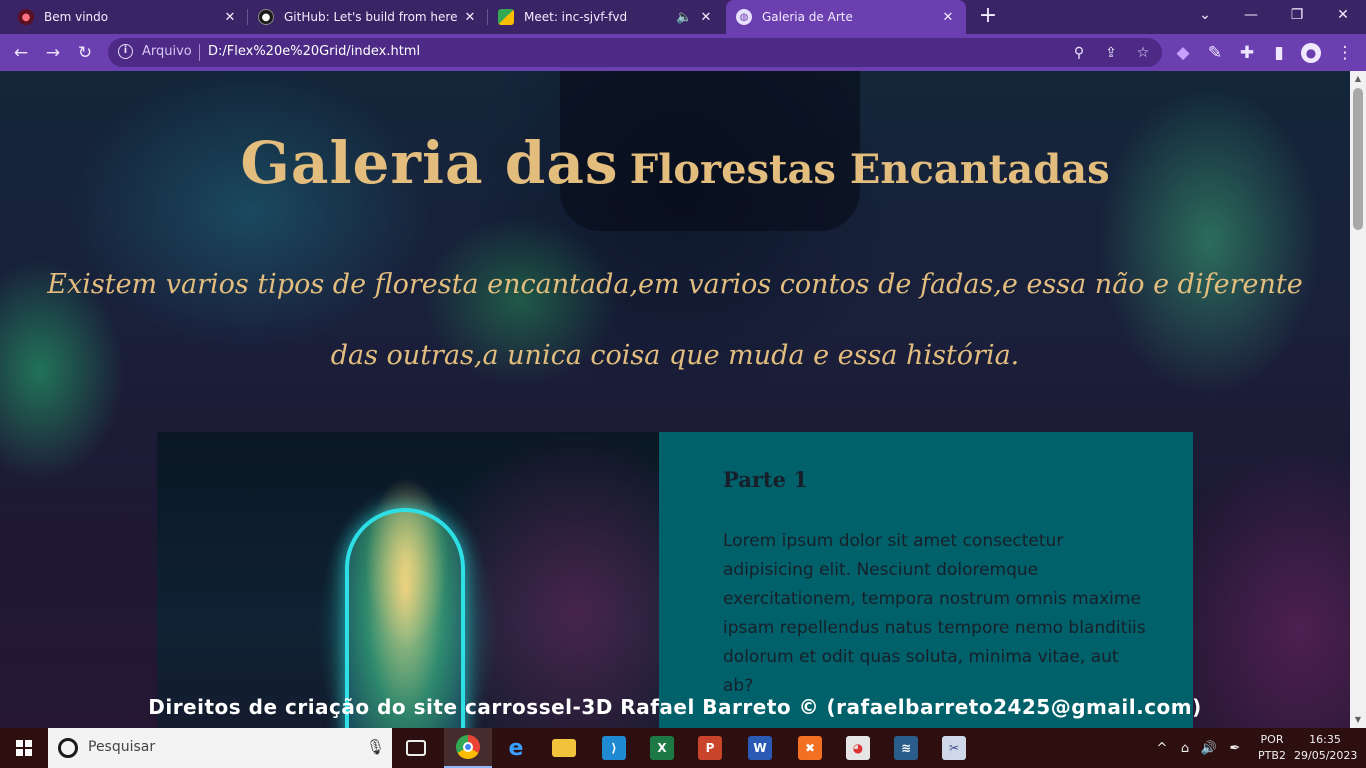  Describe the element at coordinates (1111, 53) in the screenshot. I see `share-icon: ⇪` at that location.